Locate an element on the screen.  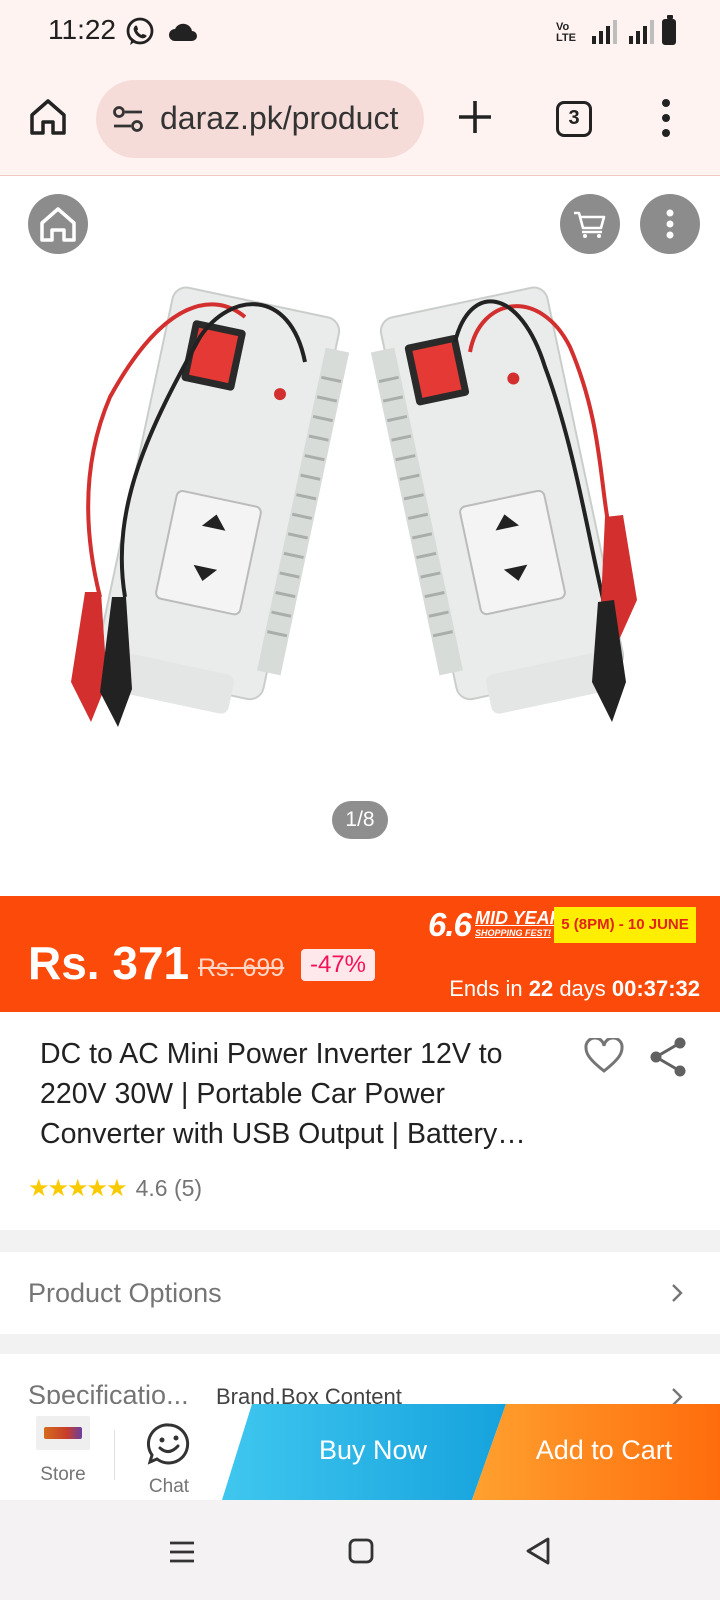
gallery-home-button is located at coordinates (58, 224).